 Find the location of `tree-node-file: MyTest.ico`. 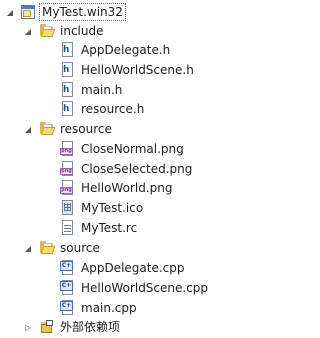

tree-node-file: MyTest.ico is located at coordinates (126, 208).